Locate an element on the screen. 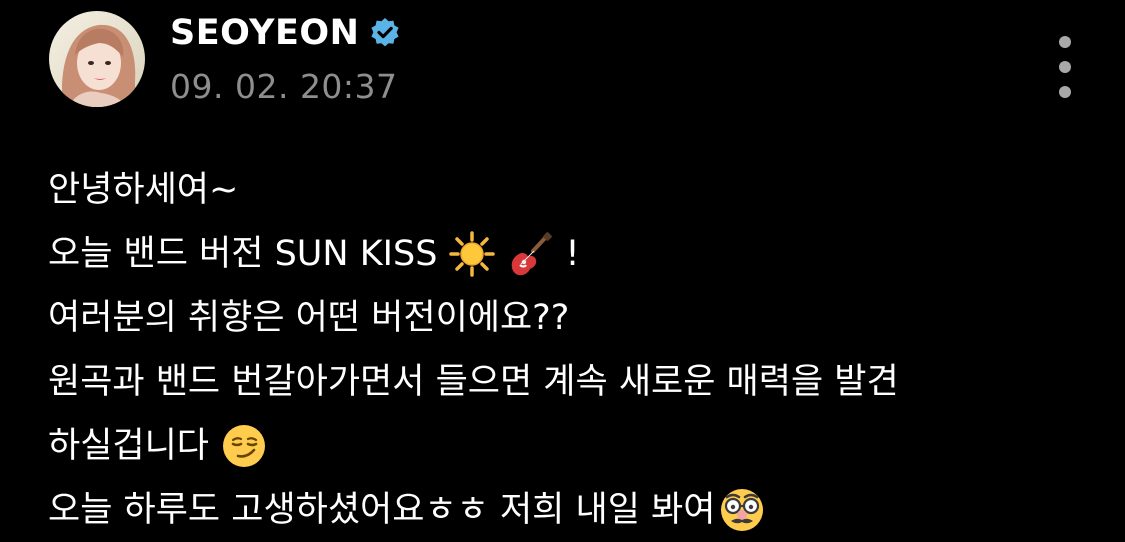 The width and height of the screenshot is (1125, 542). post-line: 오늘 밴드 버전 SUN KISS ! is located at coordinates (573, 254).